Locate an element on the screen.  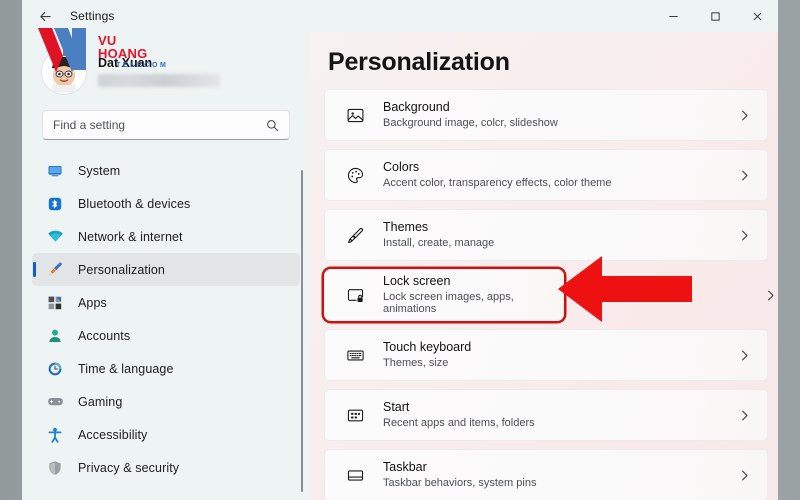
search-box is located at coordinates (166, 125).